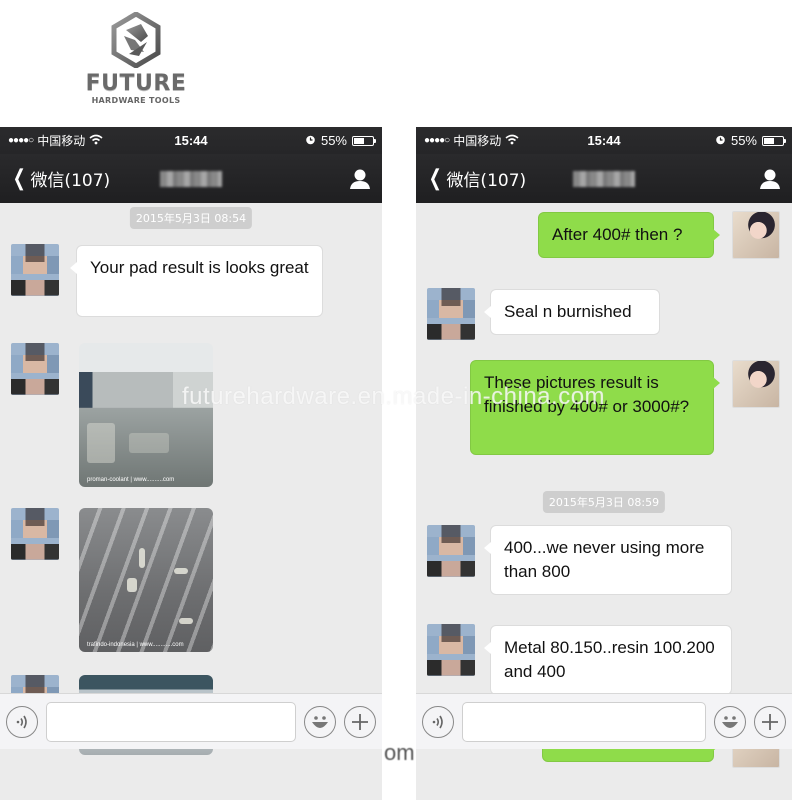  I want to click on hexagon-logo-icon, so click(136, 40).